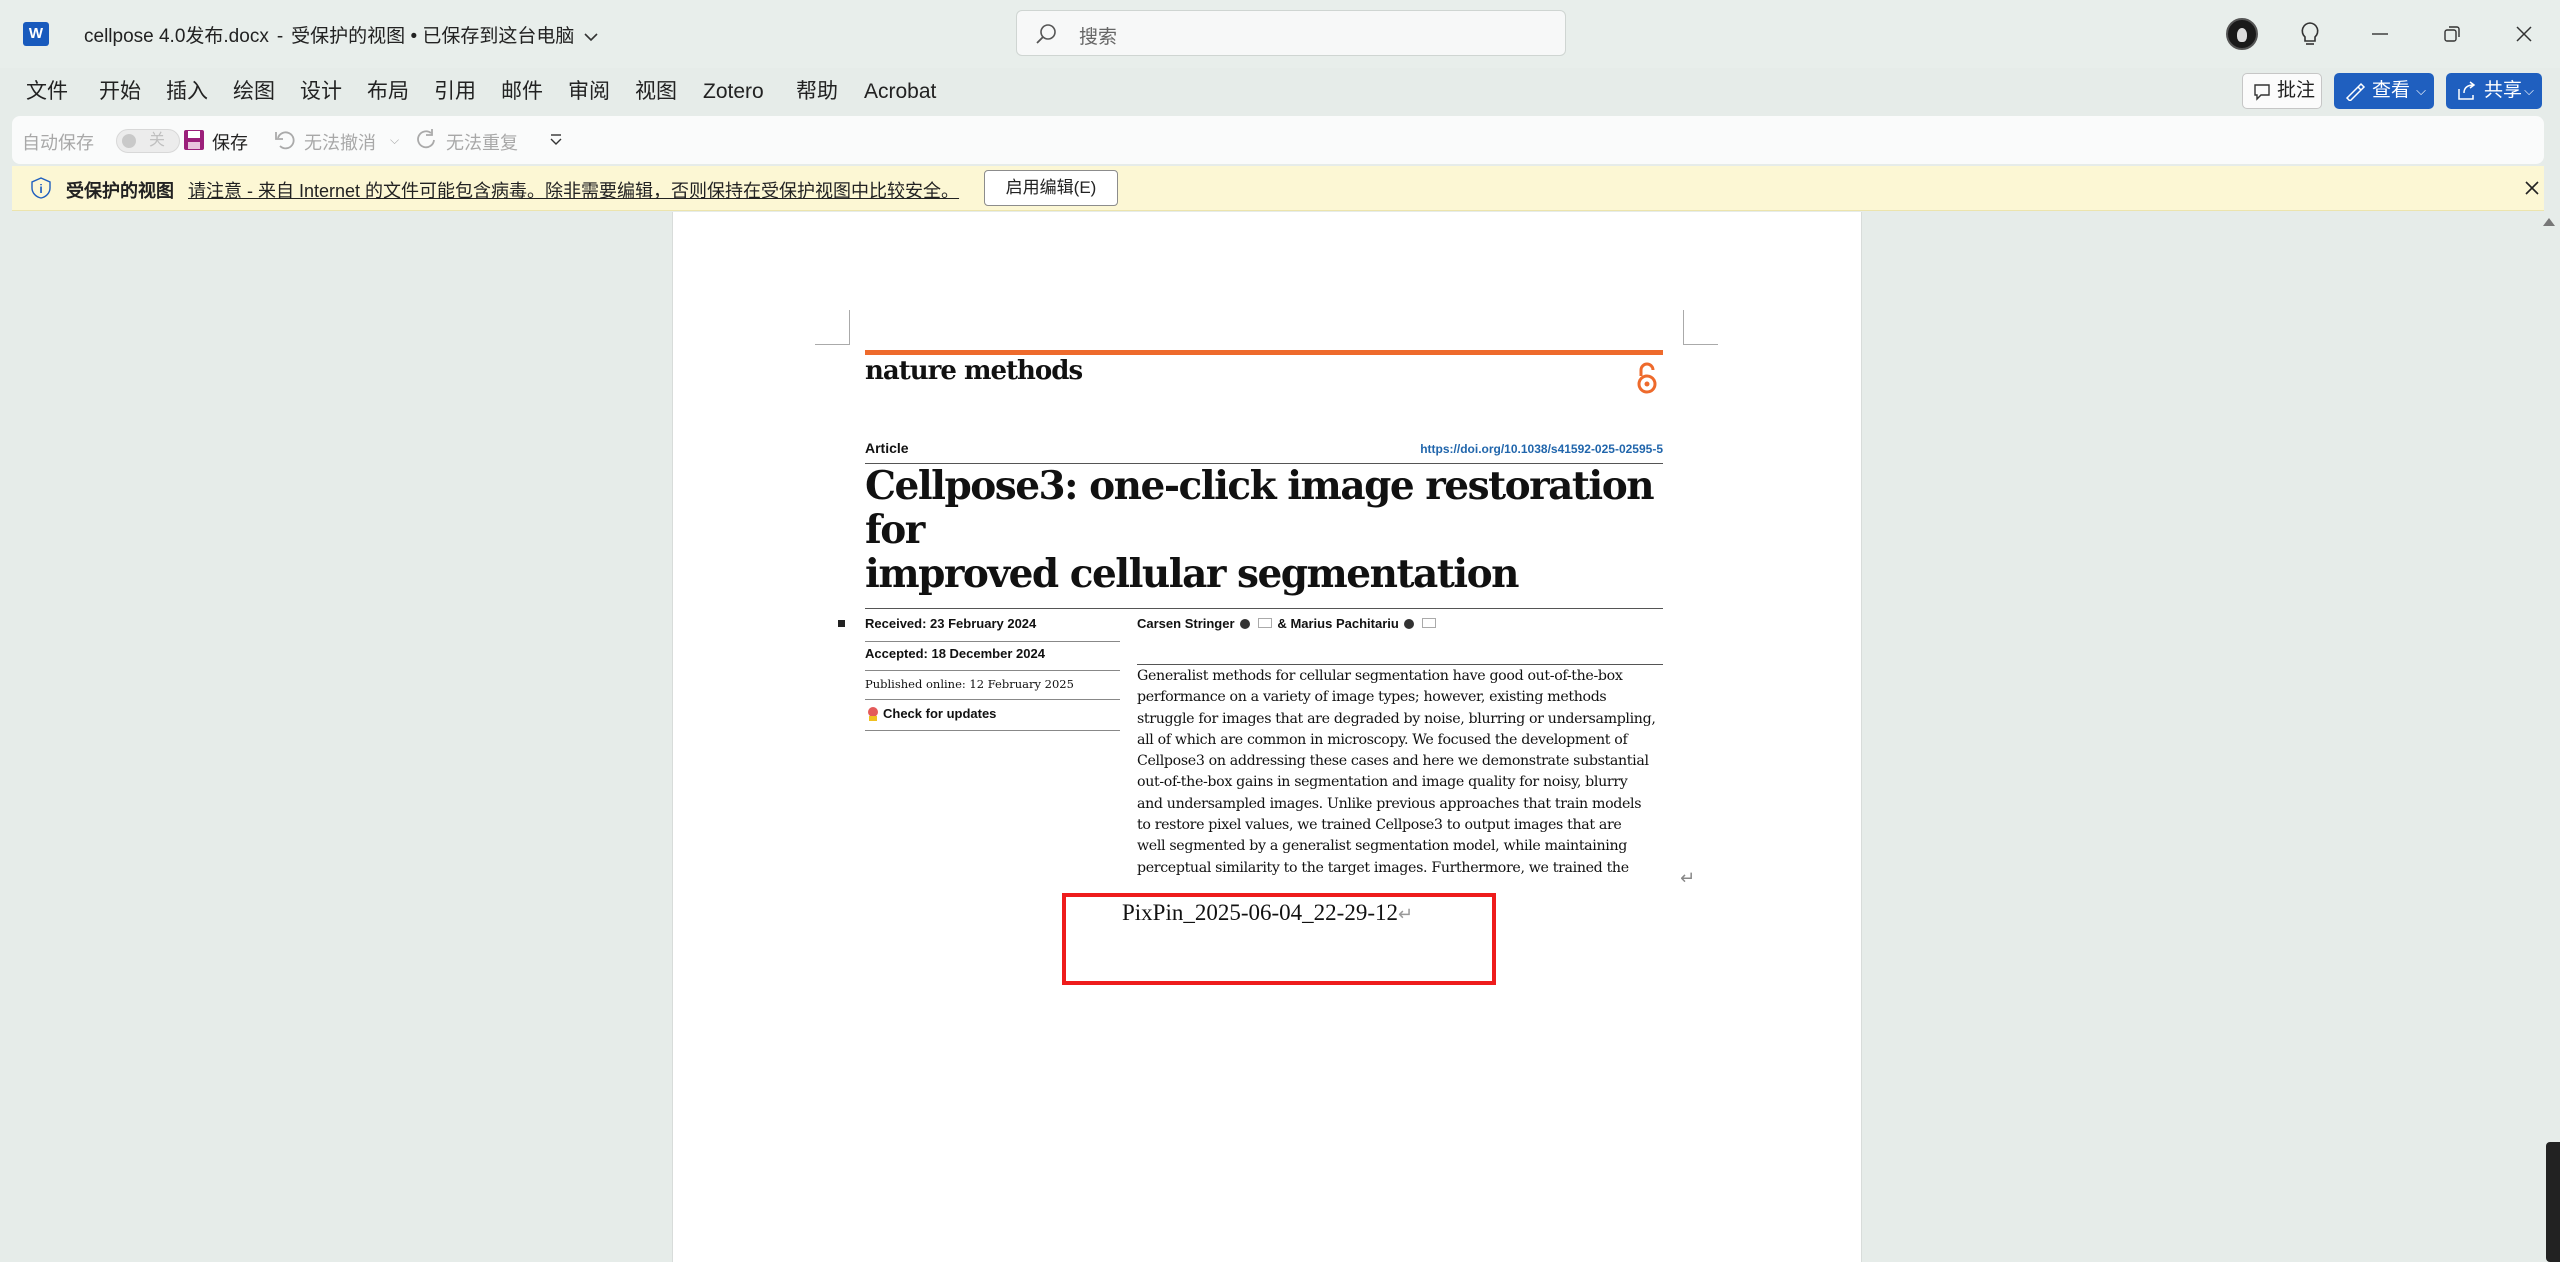 Image resolution: width=2560 pixels, height=1262 pixels. What do you see at coordinates (974, 371) in the screenshot?
I see `journal-name: nature methods` at bounding box center [974, 371].